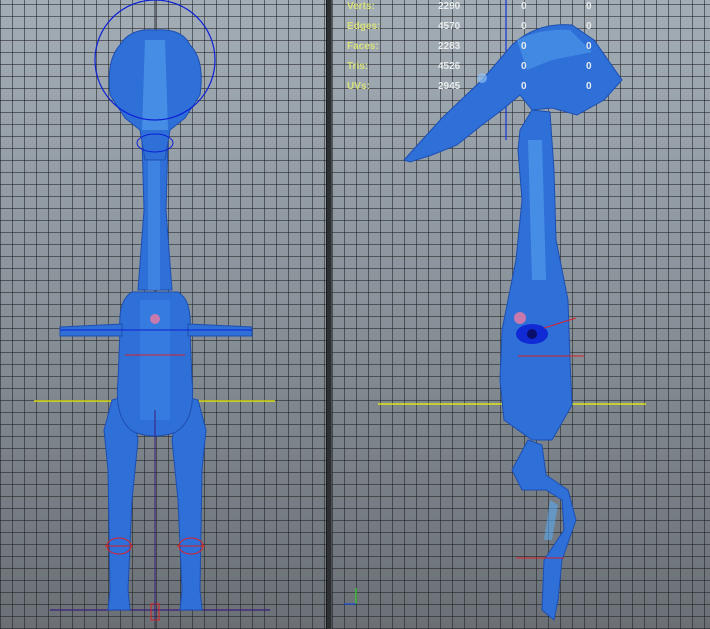  What do you see at coordinates (358, 86) in the screenshot?
I see `hud-label: UVs:` at bounding box center [358, 86].